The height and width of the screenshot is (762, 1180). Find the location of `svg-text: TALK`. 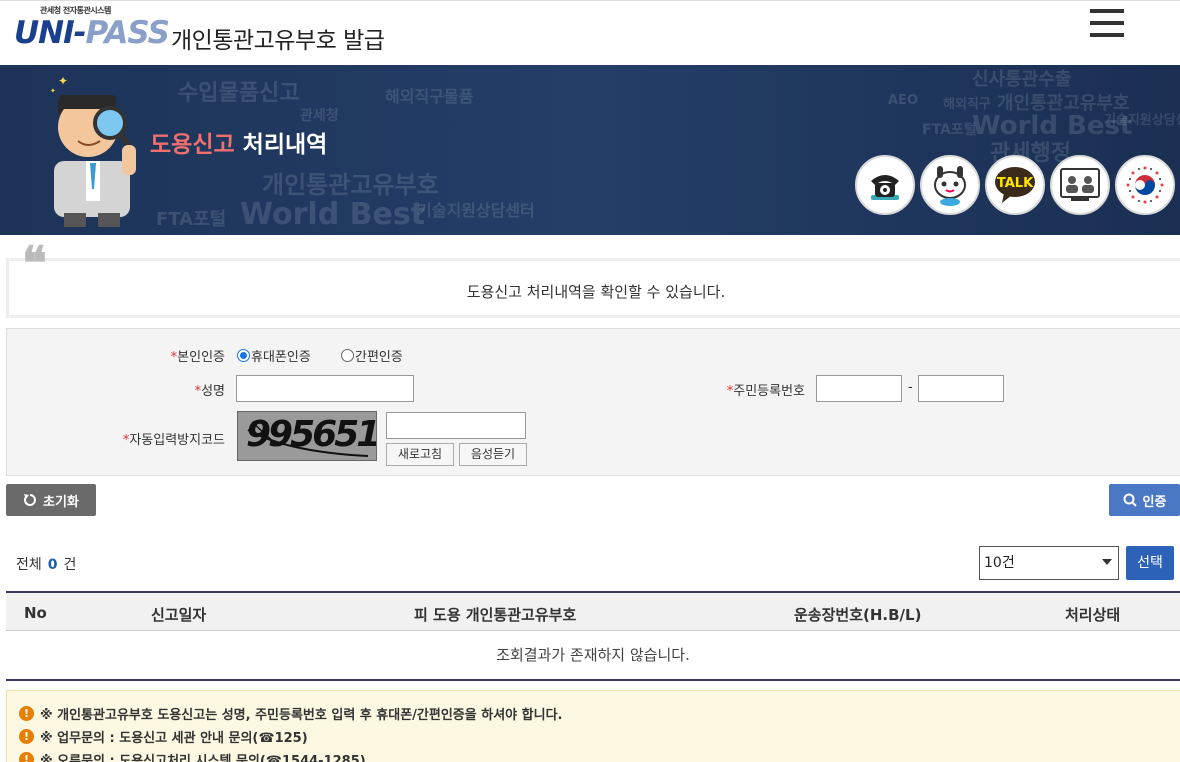

svg-text: TALK is located at coordinates (1015, 183).